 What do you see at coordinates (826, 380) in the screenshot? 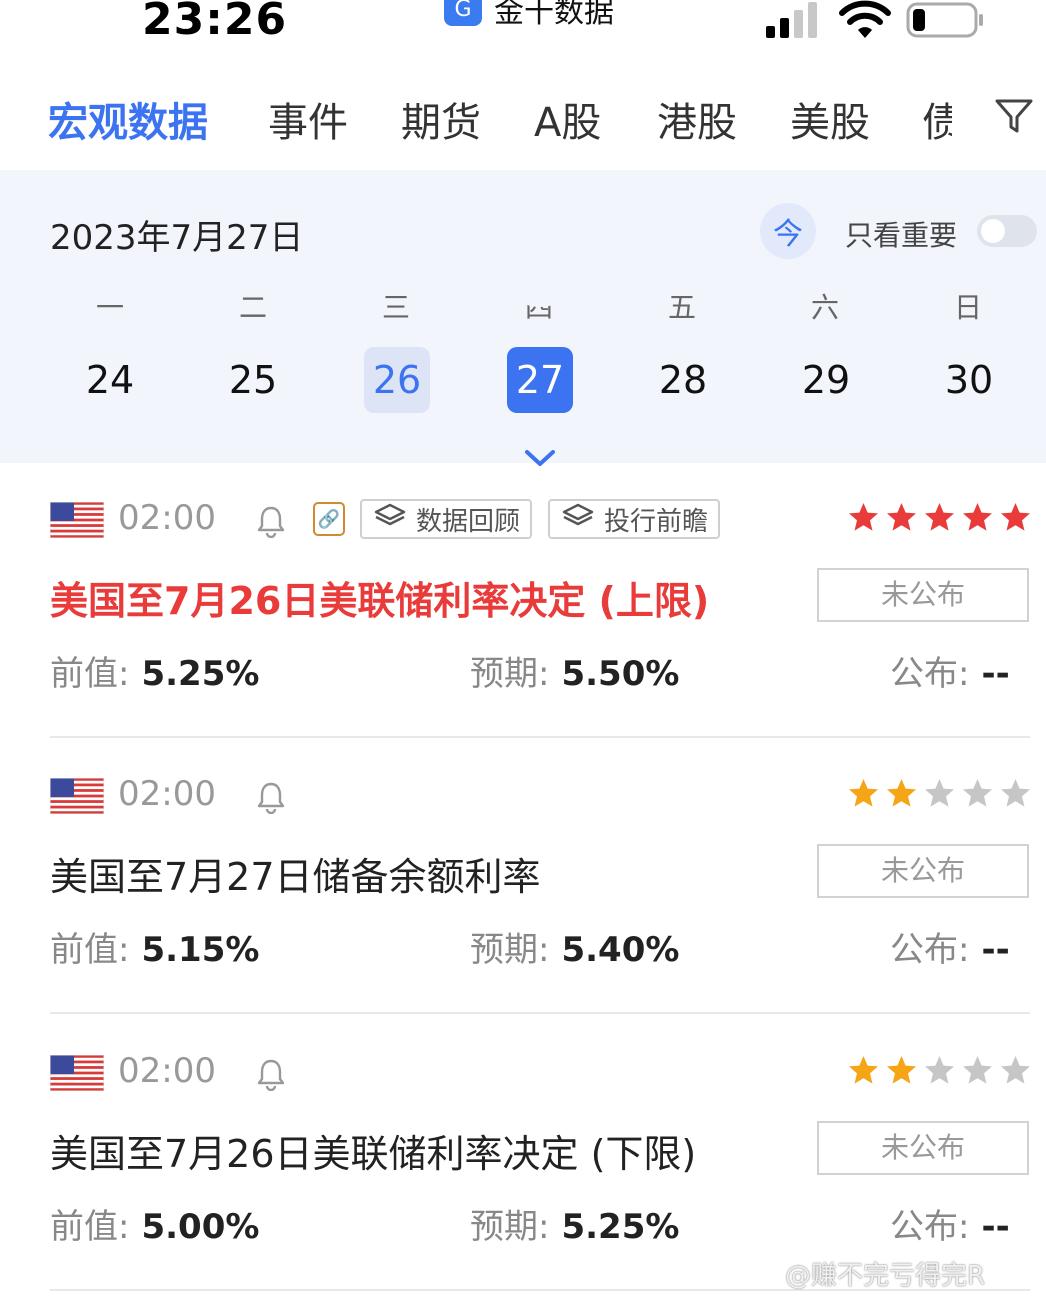
I see `day-cell: 29` at bounding box center [826, 380].